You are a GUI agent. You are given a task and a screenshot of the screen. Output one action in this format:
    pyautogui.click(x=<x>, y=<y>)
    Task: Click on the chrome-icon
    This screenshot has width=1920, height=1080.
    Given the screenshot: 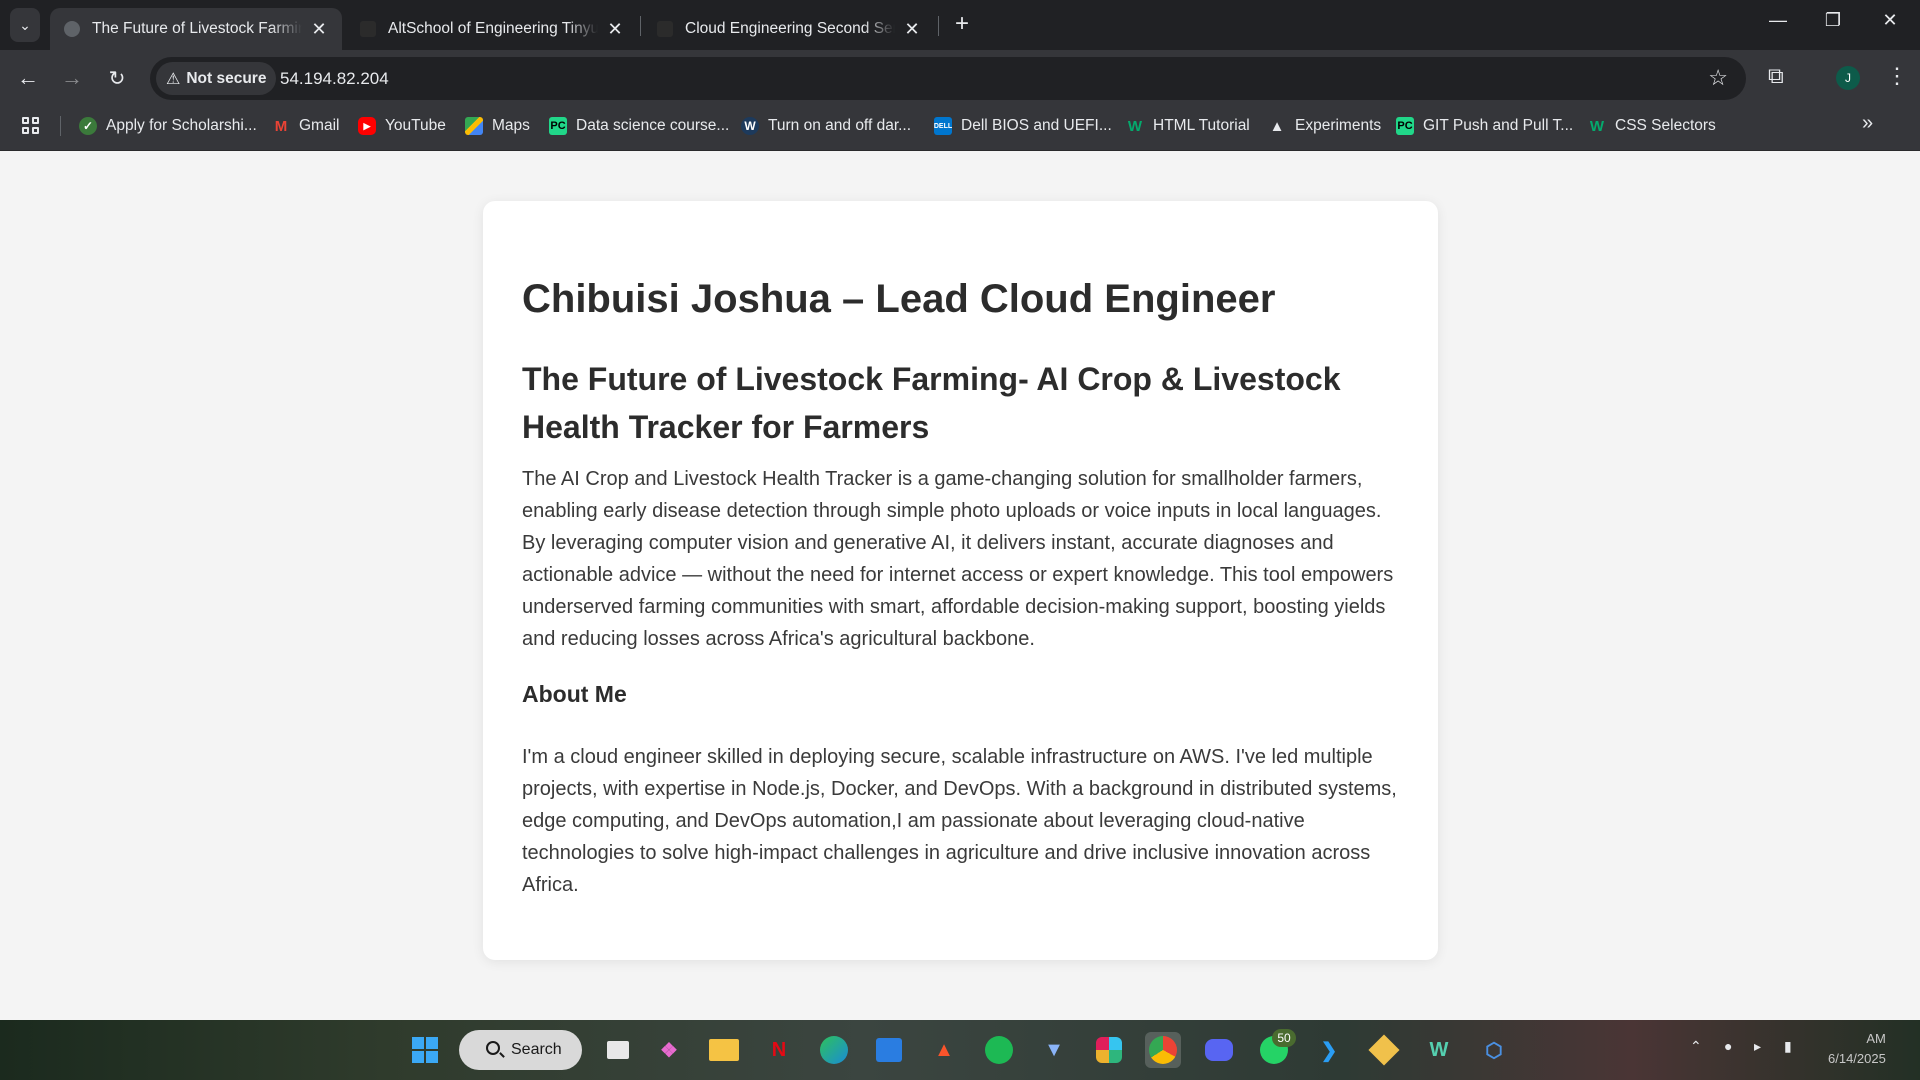 What is the action you would take?
    pyautogui.click(x=1163, y=1050)
    